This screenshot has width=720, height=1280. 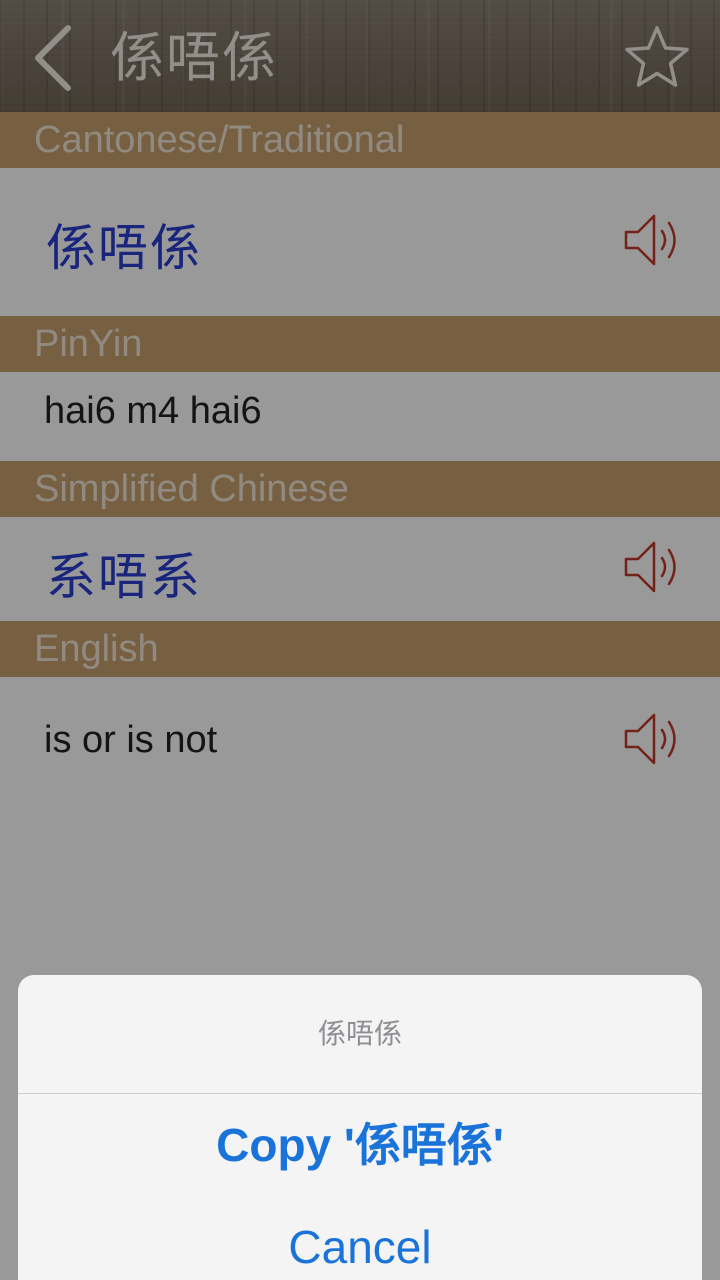 What do you see at coordinates (360, 1238) in the screenshot?
I see `cancel-button: Cancel` at bounding box center [360, 1238].